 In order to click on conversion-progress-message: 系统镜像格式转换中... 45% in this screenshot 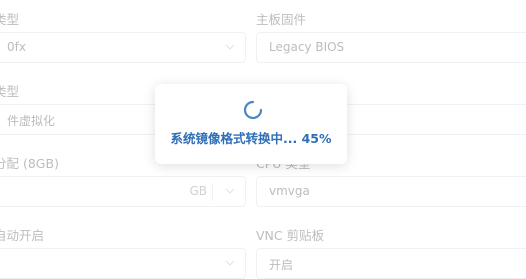, I will do `click(251, 138)`.